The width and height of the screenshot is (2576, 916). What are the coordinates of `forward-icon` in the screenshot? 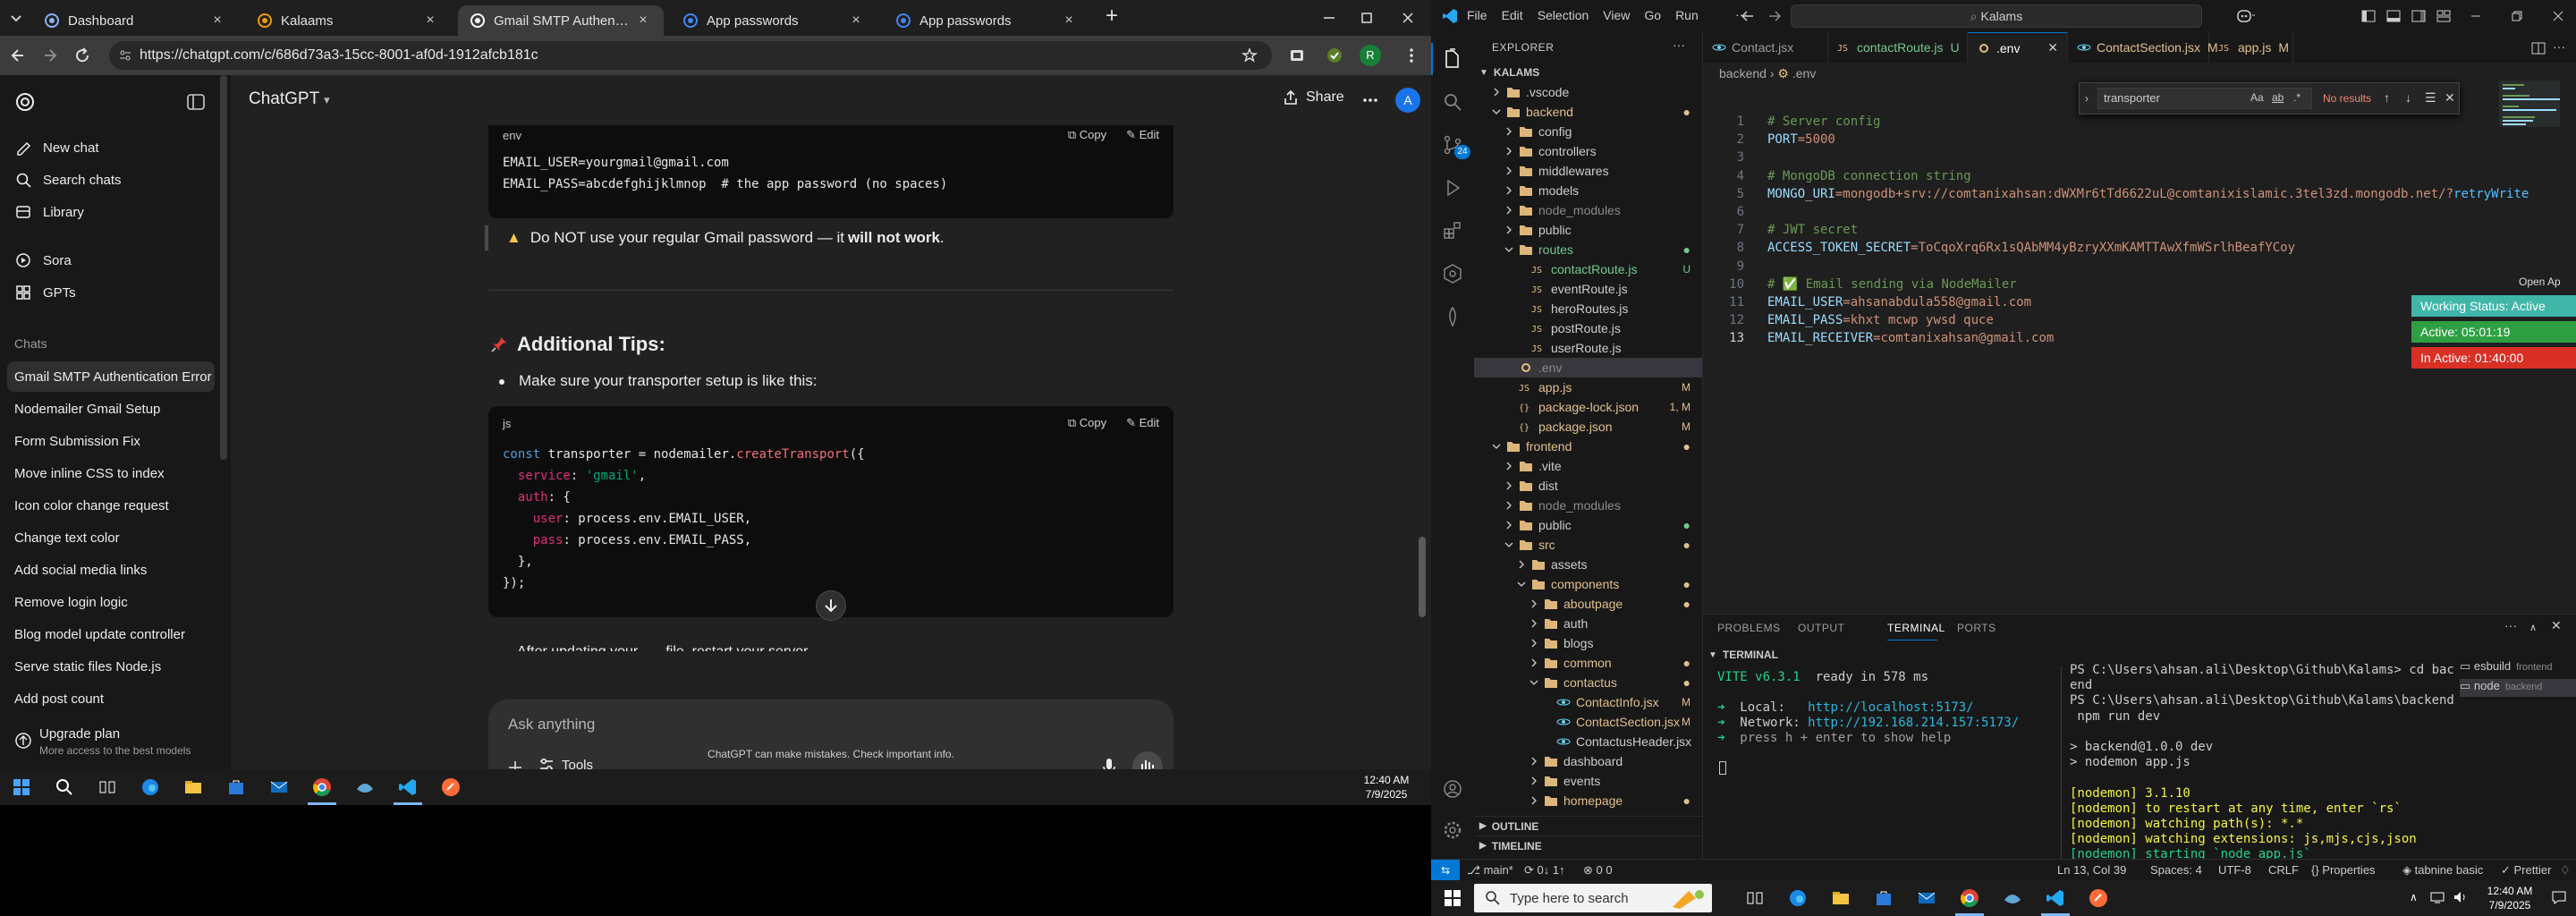 It's located at (50, 55).